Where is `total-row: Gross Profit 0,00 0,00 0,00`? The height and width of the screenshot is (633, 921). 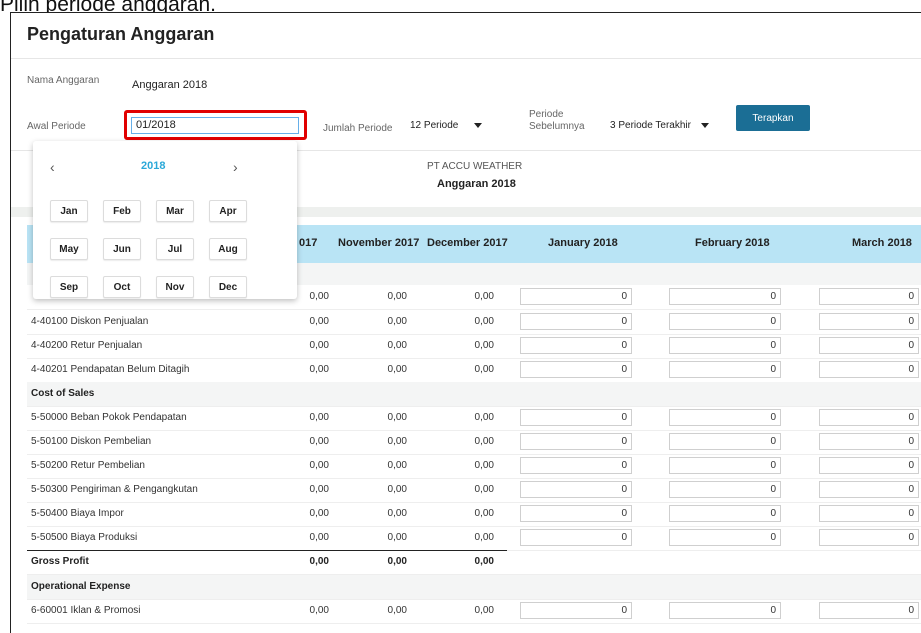
total-row: Gross Profit 0,00 0,00 0,00 is located at coordinates (474, 562).